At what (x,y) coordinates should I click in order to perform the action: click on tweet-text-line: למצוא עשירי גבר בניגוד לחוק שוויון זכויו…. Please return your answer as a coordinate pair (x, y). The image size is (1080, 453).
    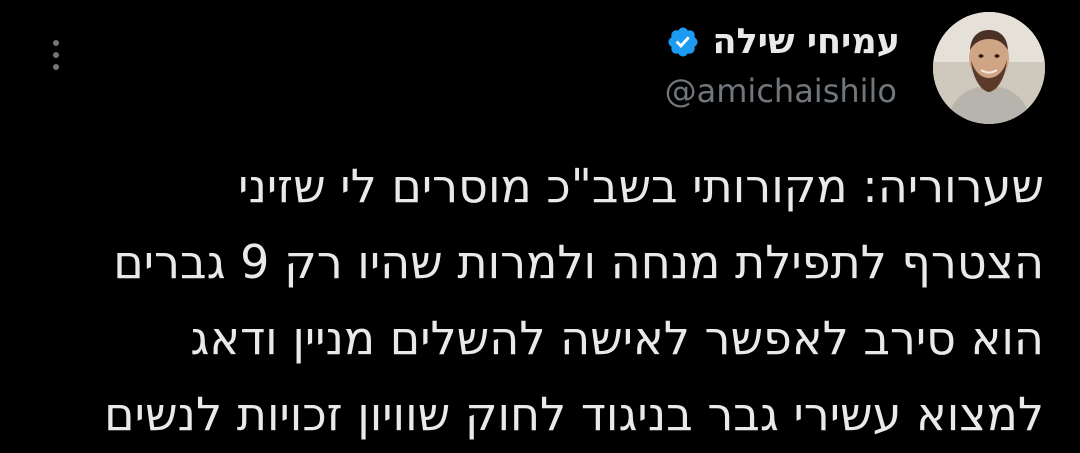
    Looking at the image, I should click on (574, 414).